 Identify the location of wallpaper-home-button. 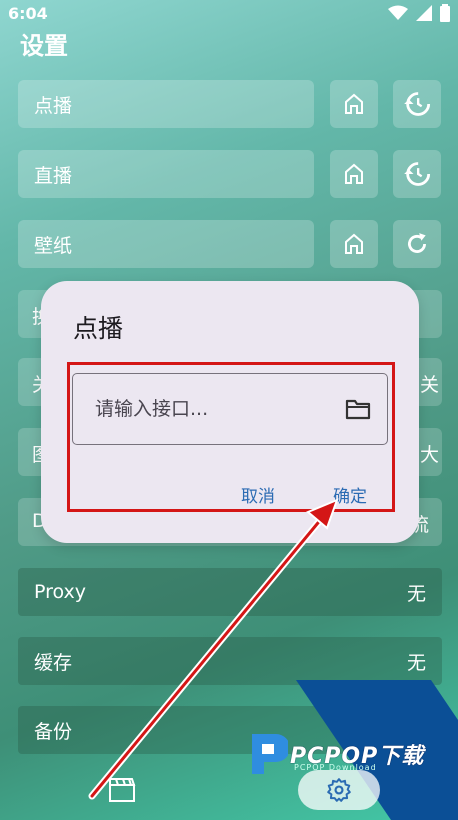
(354, 244).